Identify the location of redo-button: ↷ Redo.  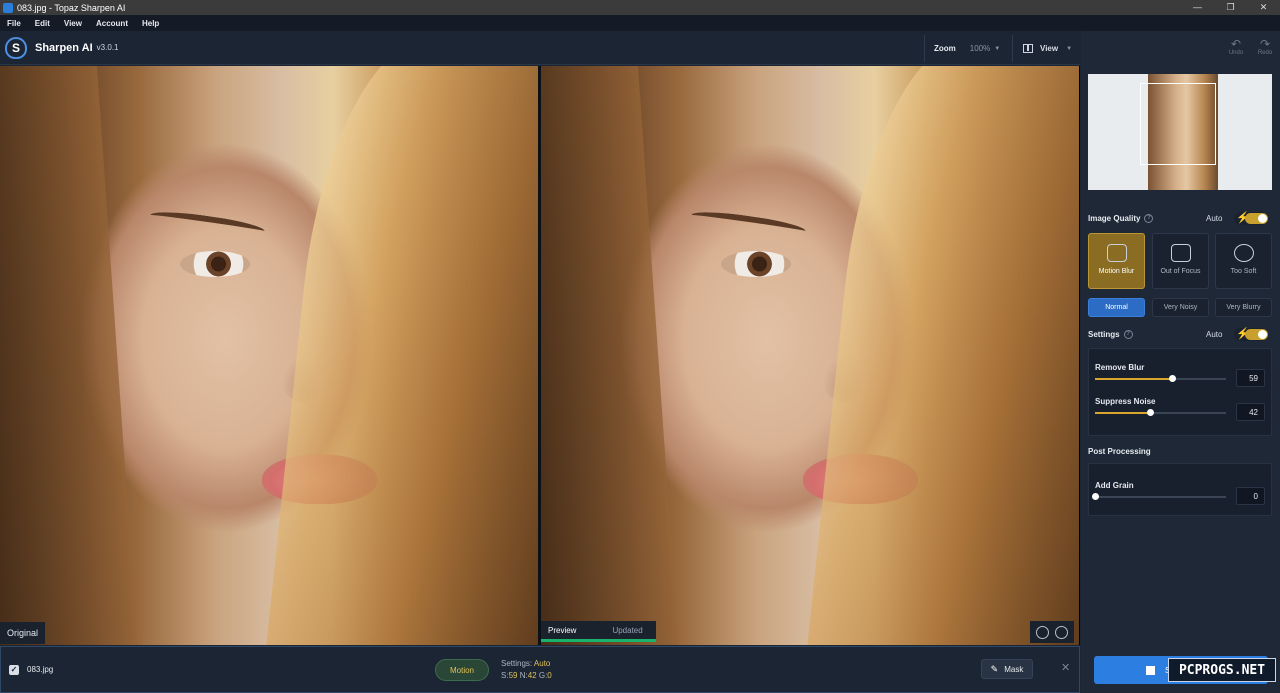
(1265, 47).